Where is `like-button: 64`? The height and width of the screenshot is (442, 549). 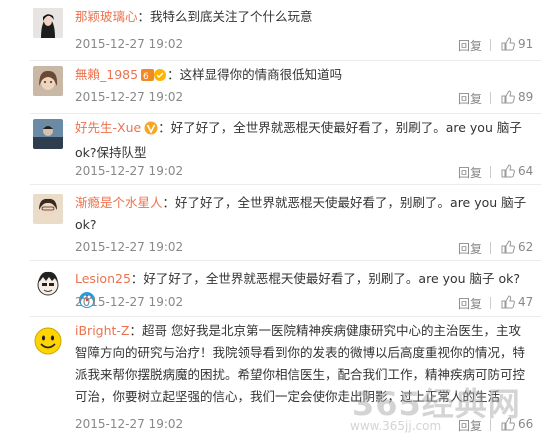
like-button: 64 is located at coordinates (517, 171).